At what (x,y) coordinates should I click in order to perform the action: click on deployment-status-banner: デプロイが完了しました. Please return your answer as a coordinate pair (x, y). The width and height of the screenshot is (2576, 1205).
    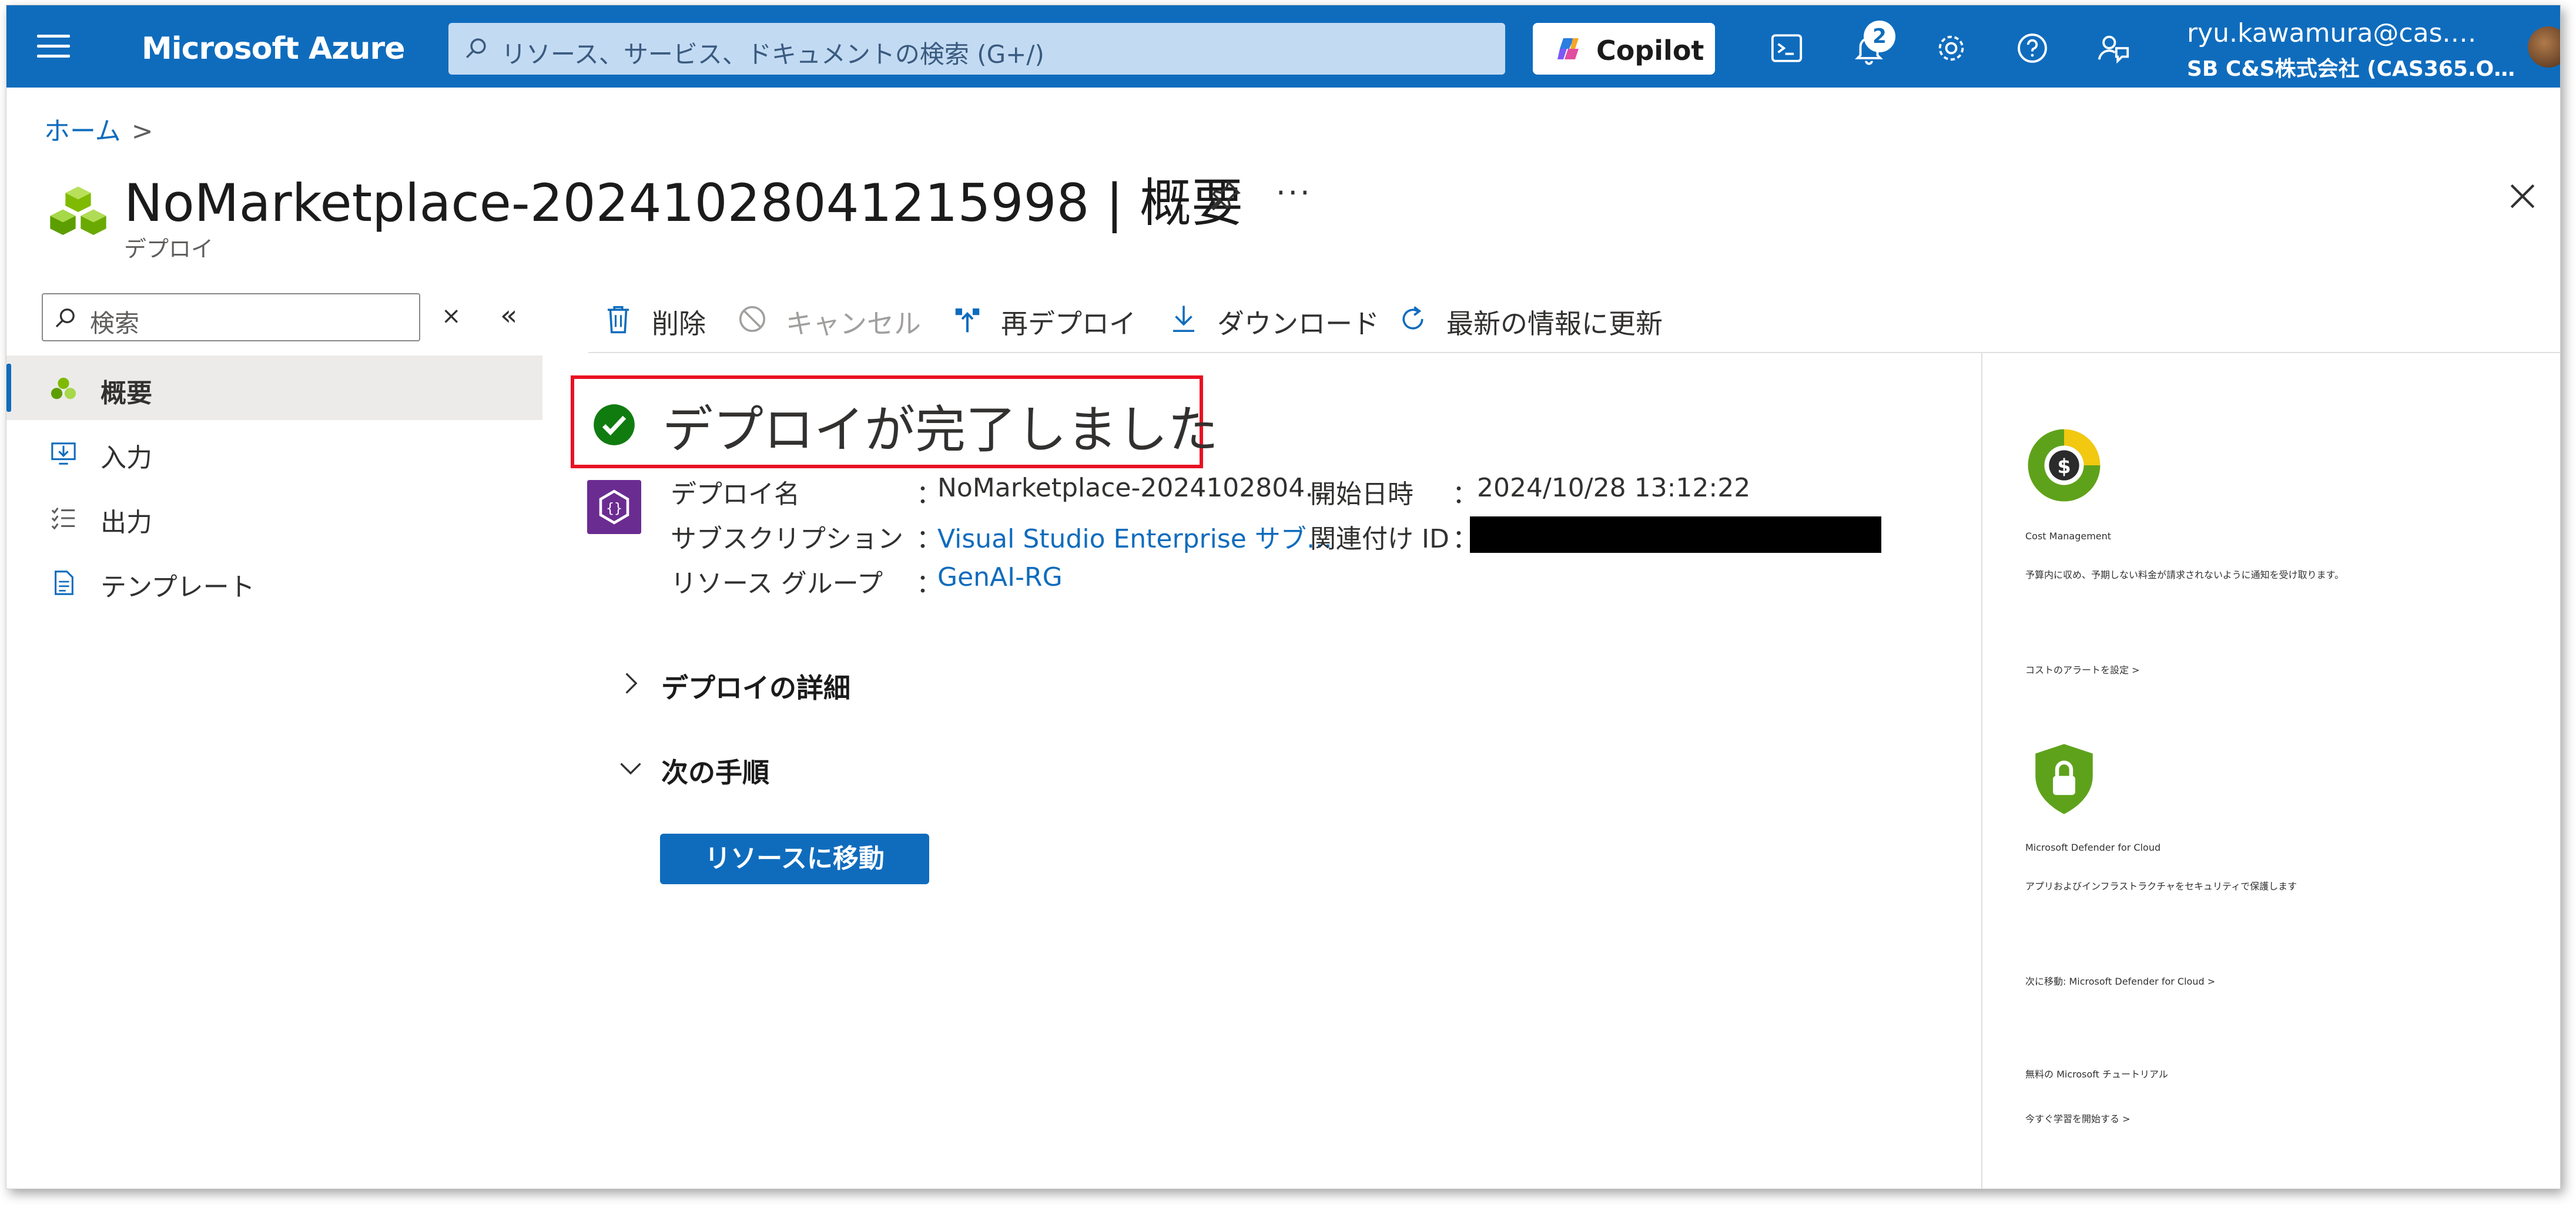
    Looking at the image, I should click on (894, 421).